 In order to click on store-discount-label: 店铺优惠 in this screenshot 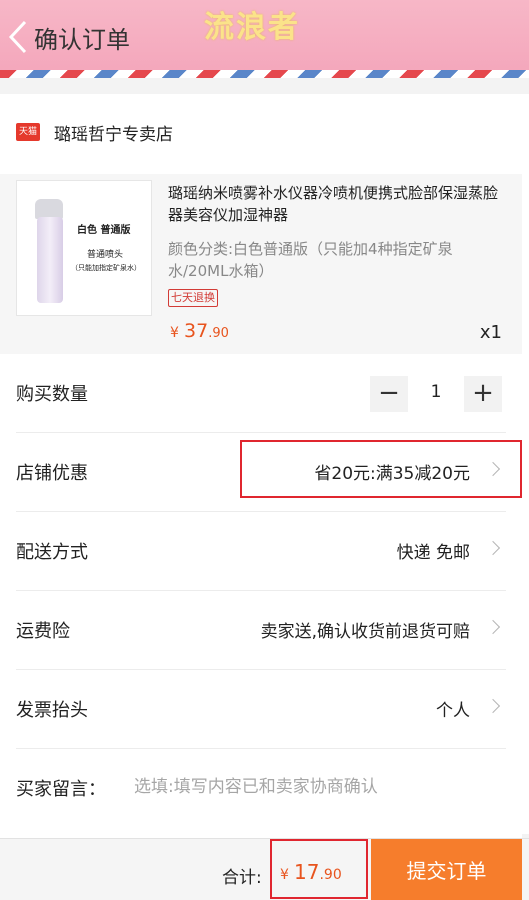, I will do `click(52, 473)`.